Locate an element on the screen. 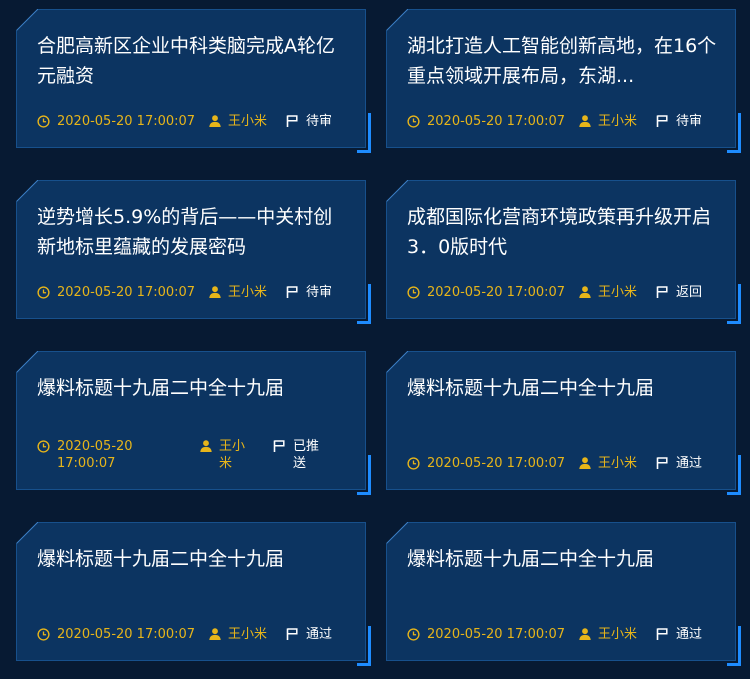 The width and height of the screenshot is (750, 679). card-title: 逆势增长5.9%的背后——中关村创新地标里蕴藏的发展密码 is located at coordinates (192, 232).